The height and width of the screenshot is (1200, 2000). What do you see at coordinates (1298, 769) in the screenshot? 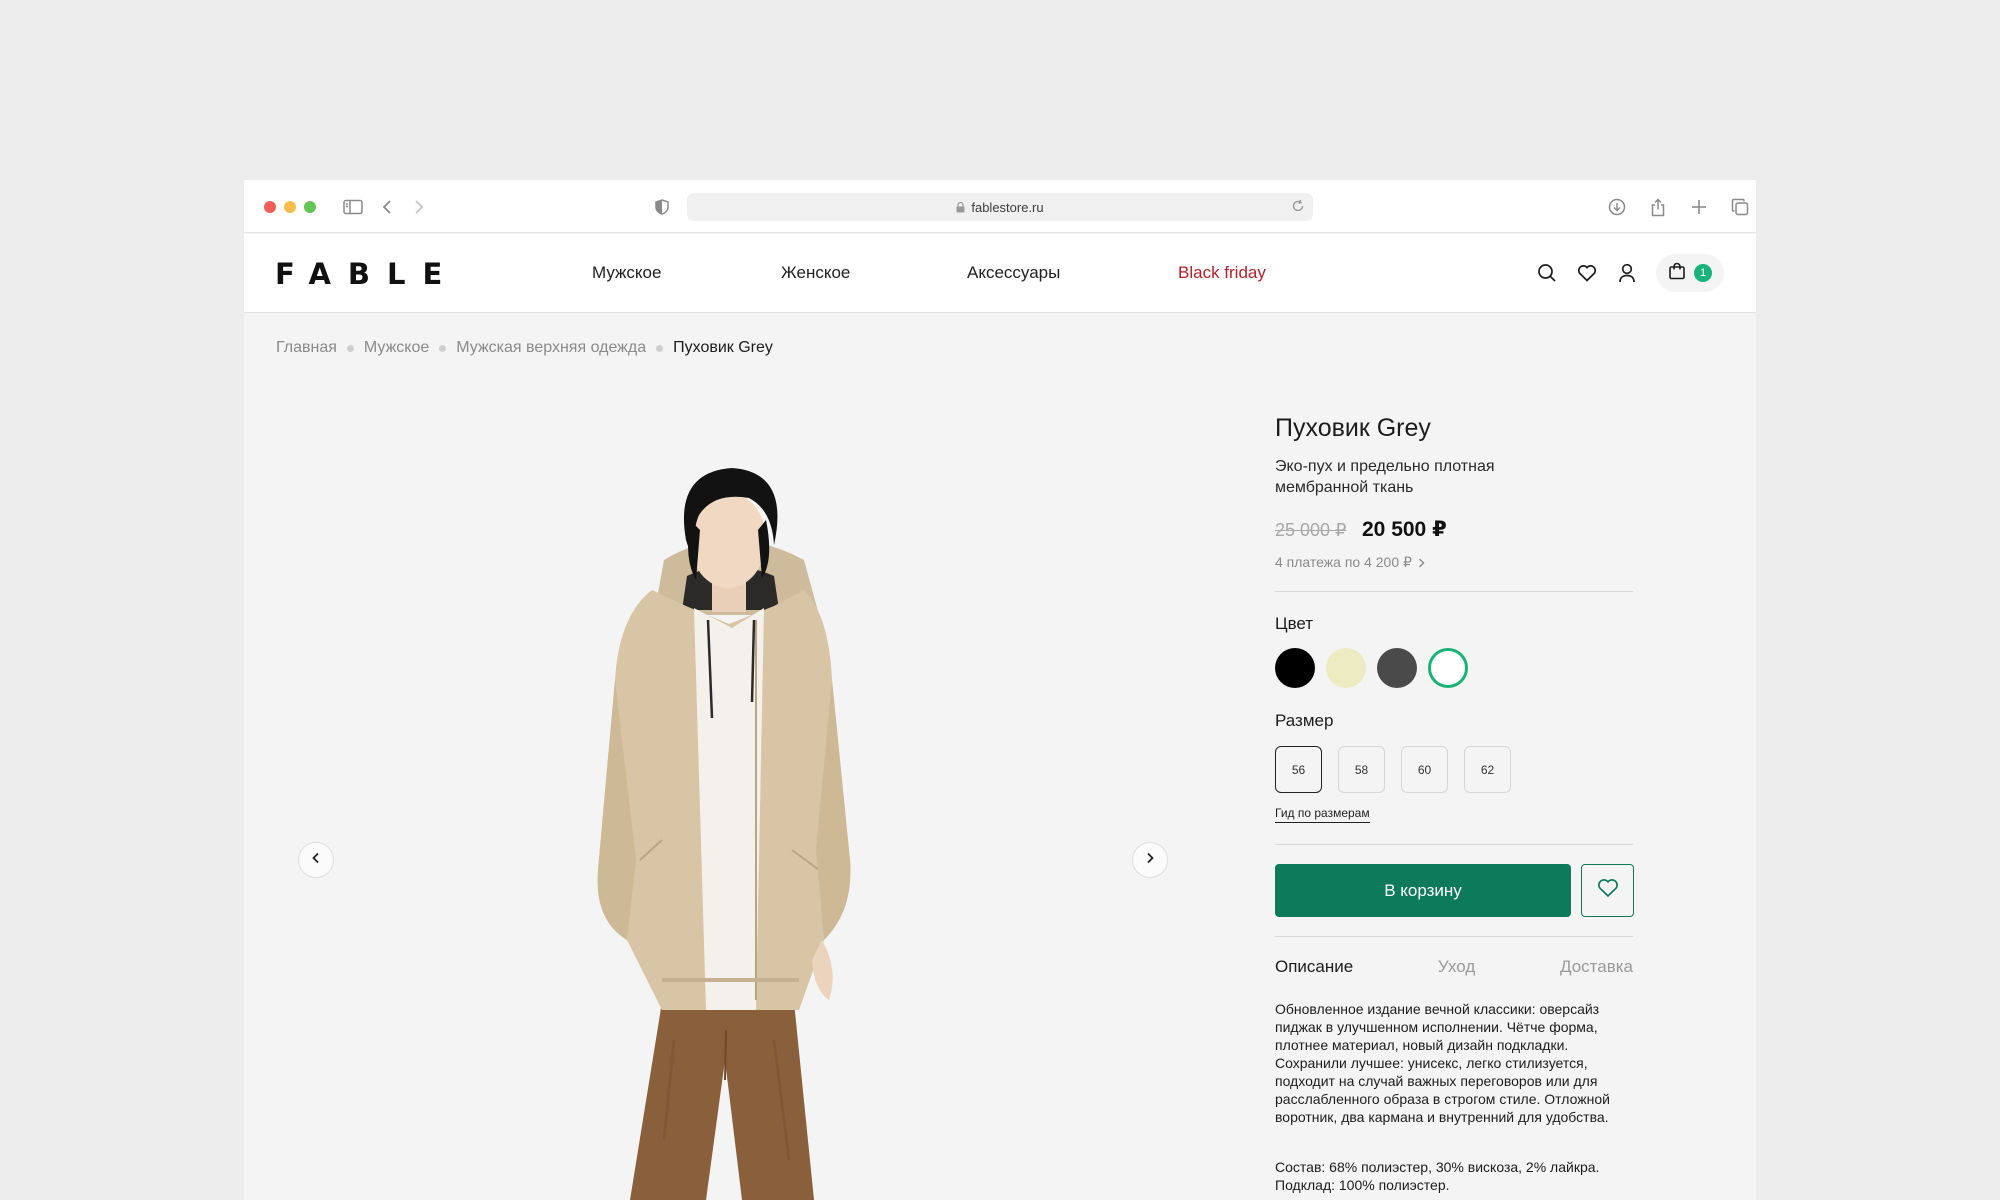
I see `size-option-56: 56` at bounding box center [1298, 769].